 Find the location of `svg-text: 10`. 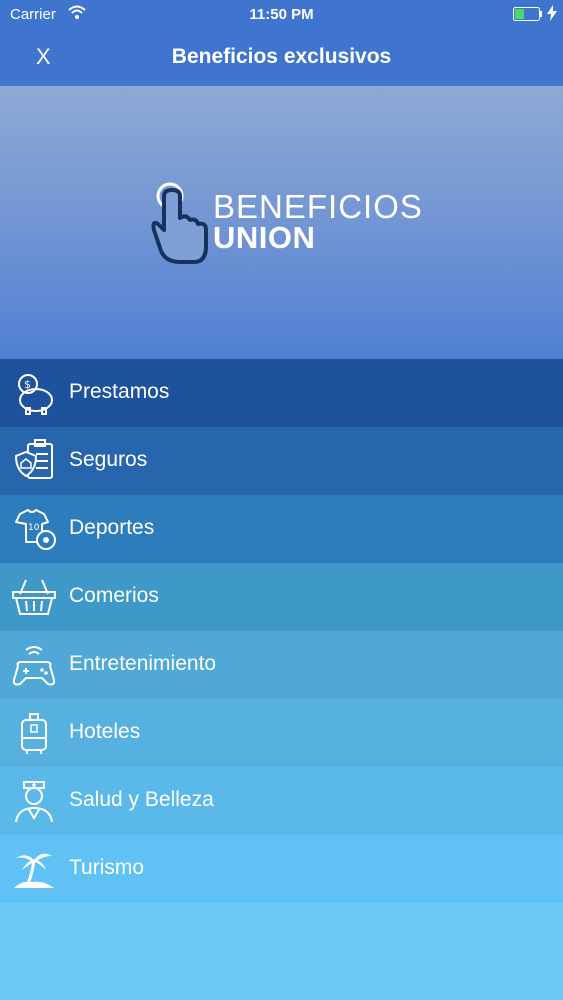

svg-text: 10 is located at coordinates (34, 528).